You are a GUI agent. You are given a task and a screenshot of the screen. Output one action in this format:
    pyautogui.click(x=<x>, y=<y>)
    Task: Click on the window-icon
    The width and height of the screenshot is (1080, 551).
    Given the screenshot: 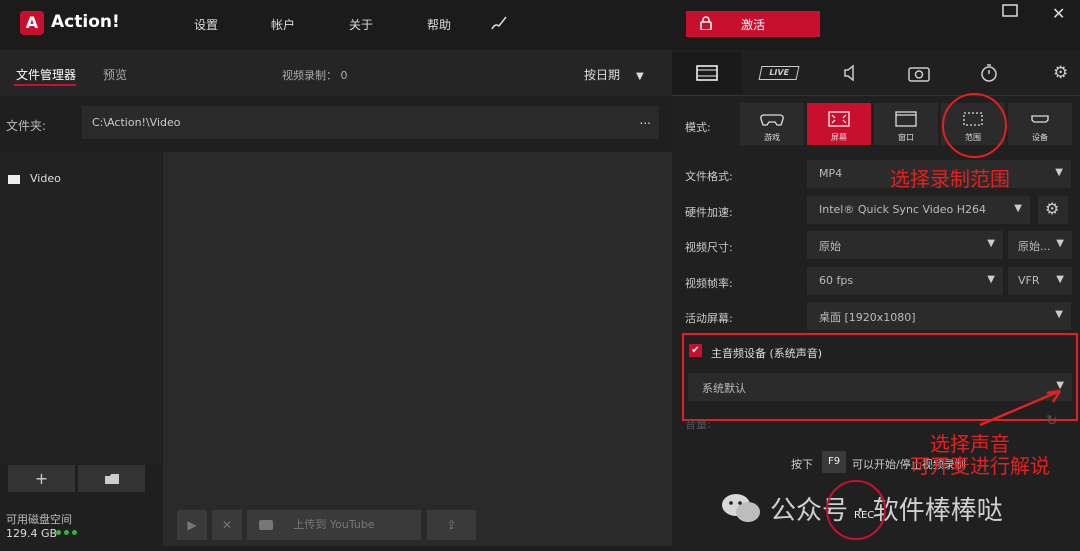 What is the action you would take?
    pyautogui.click(x=906, y=119)
    